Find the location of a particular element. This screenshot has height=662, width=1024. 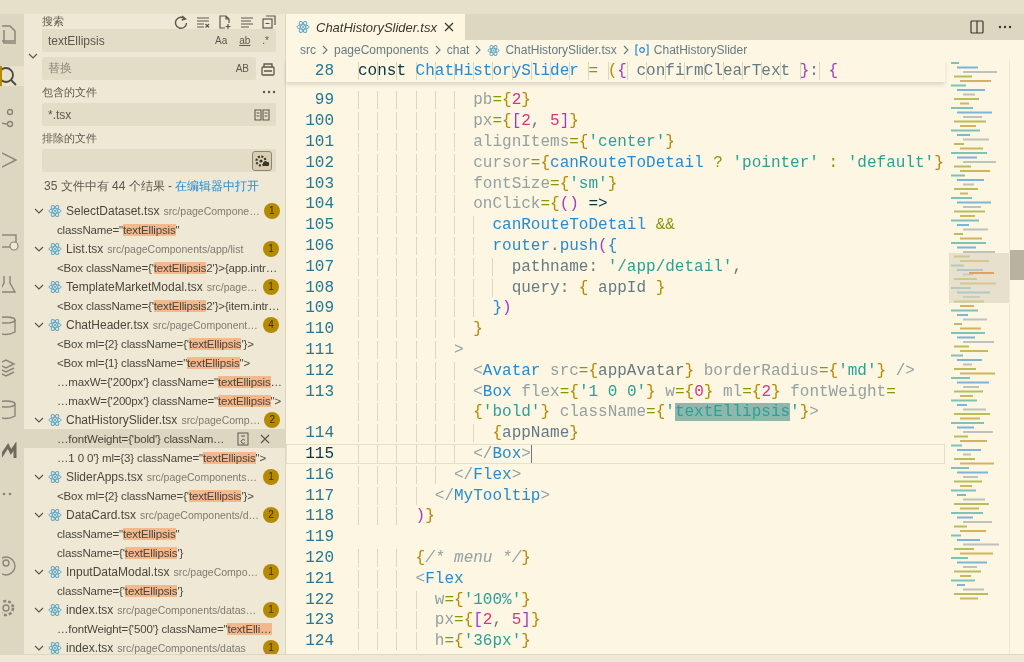

line-number: 102 is located at coordinates (319, 162).